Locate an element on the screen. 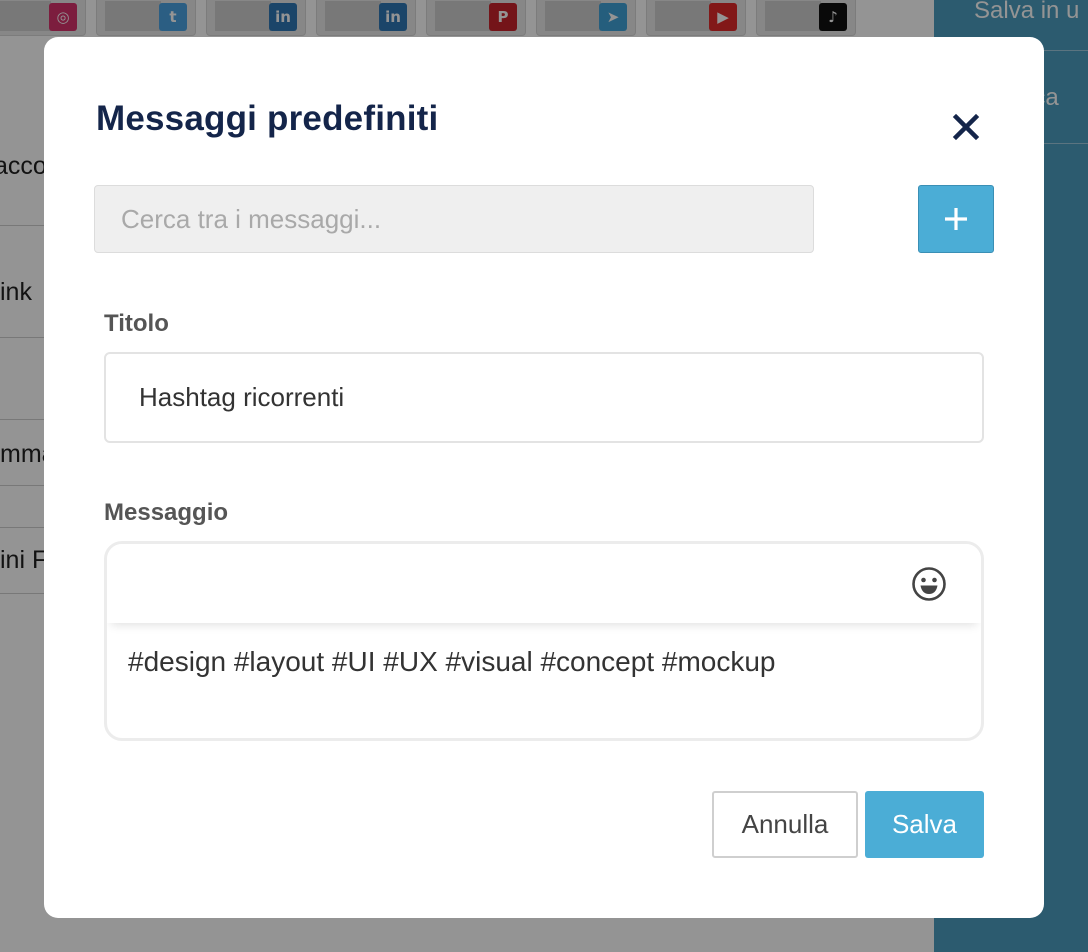 This screenshot has height=952, width=1088. add-message-button is located at coordinates (956, 219).